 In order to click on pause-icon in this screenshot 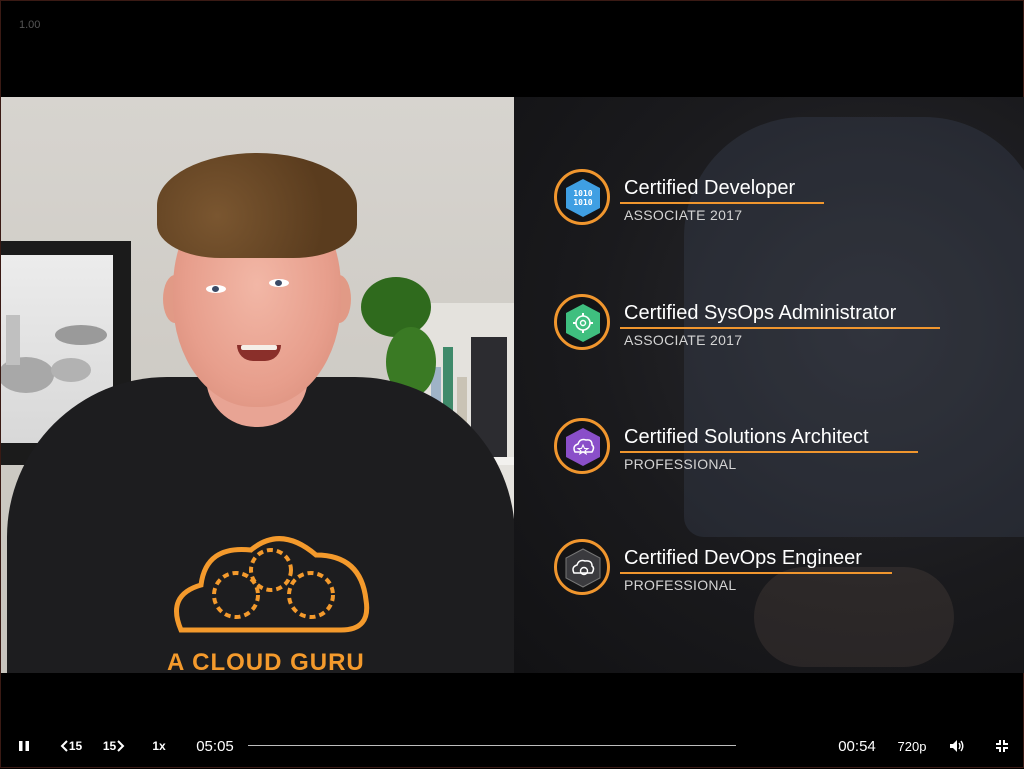, I will do `click(24, 746)`.